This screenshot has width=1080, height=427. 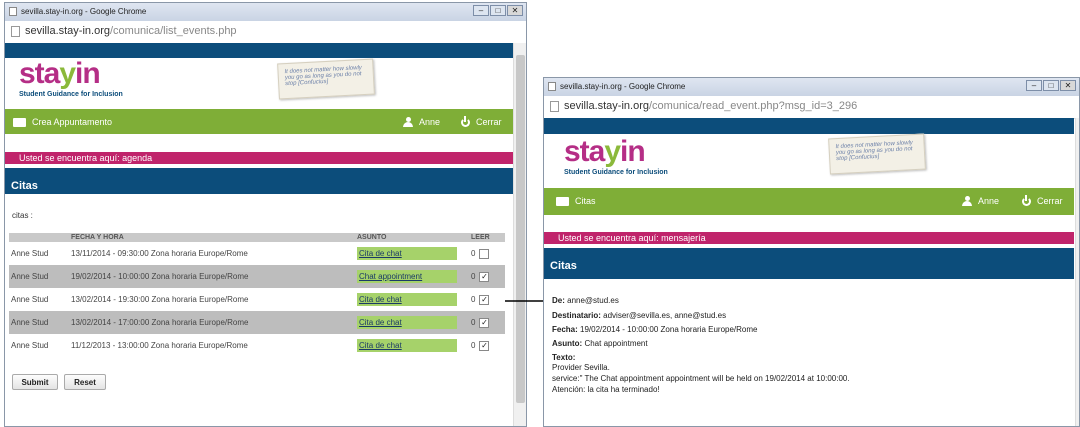 What do you see at coordinates (19, 122) in the screenshot?
I see `folder-icon` at bounding box center [19, 122].